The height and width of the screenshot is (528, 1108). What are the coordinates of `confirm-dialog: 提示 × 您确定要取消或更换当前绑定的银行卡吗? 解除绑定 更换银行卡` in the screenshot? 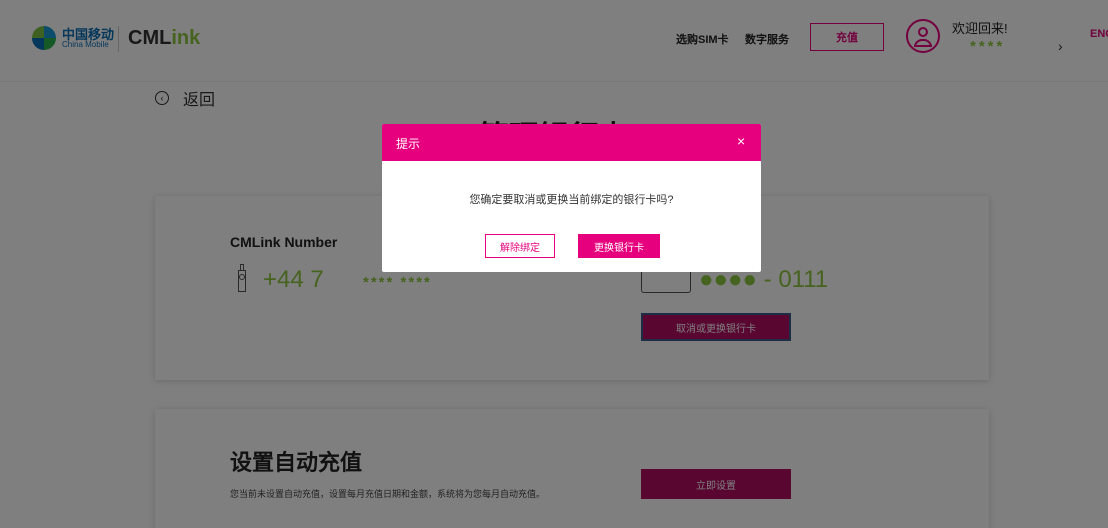 It's located at (571, 198).